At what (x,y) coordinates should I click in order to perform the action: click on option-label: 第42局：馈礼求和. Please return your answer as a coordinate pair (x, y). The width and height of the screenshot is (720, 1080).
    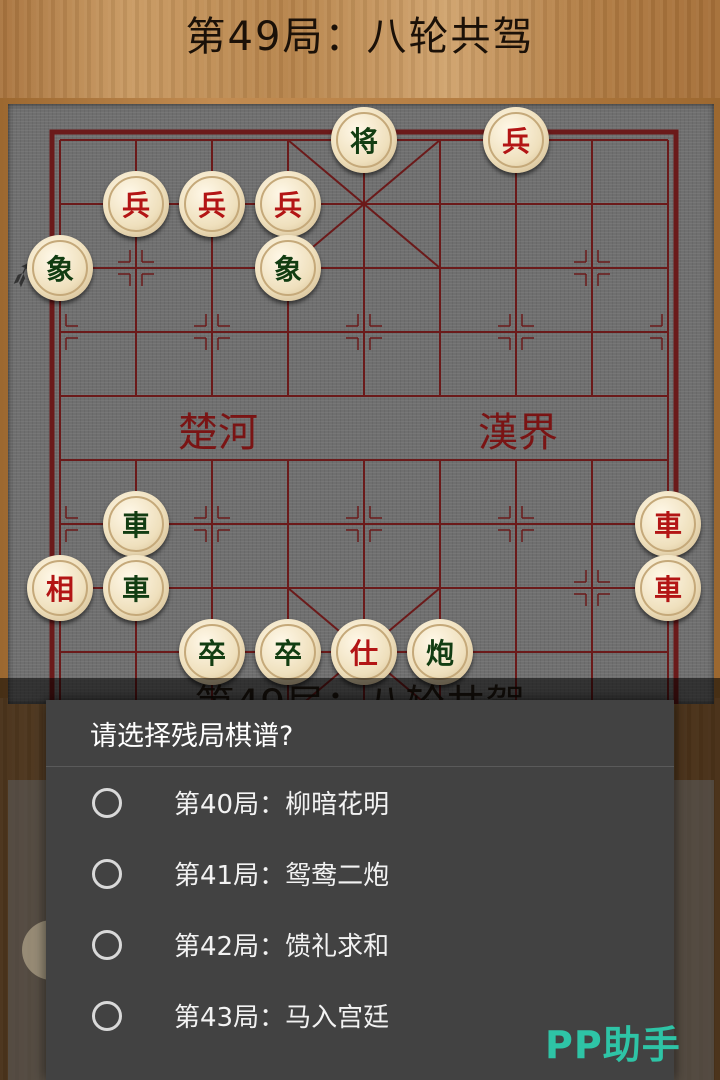
    Looking at the image, I should click on (282, 947).